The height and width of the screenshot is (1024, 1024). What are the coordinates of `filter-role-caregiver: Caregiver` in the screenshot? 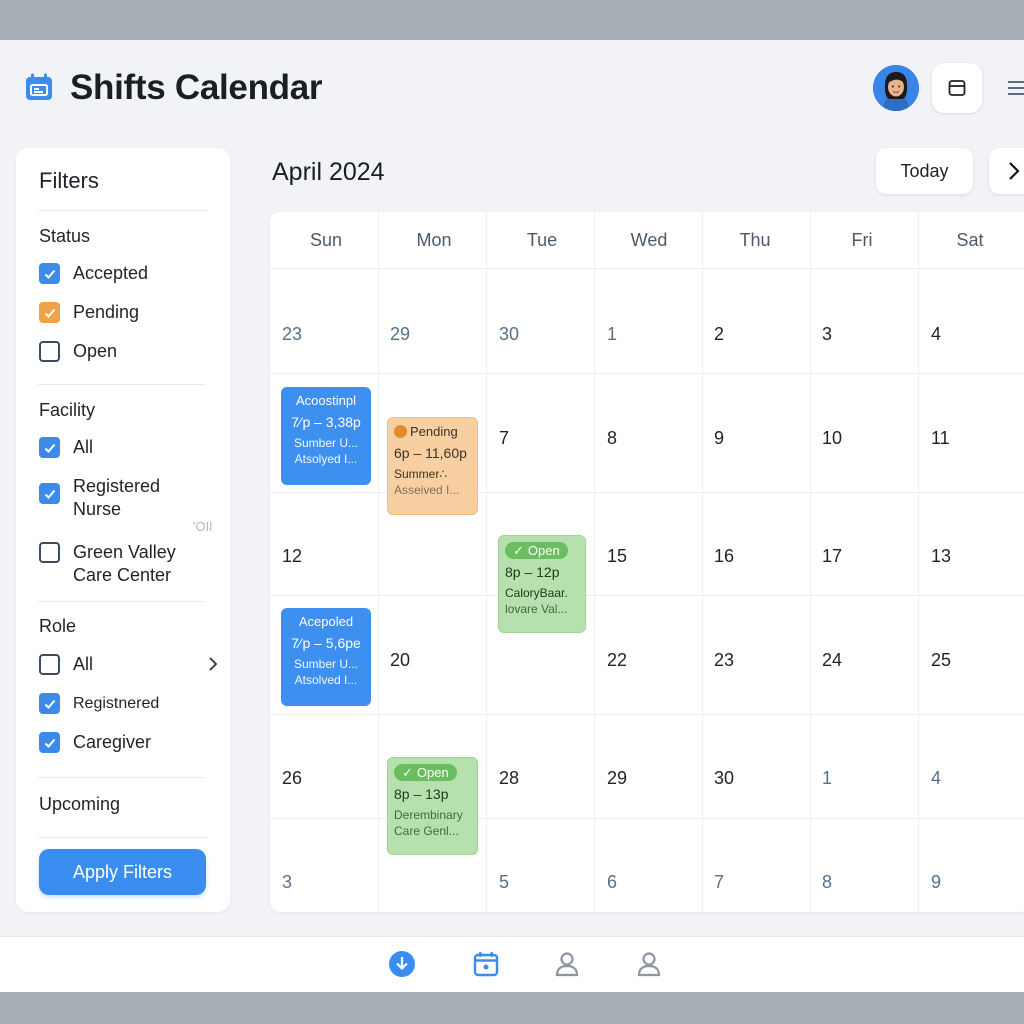 It's located at (129, 742).